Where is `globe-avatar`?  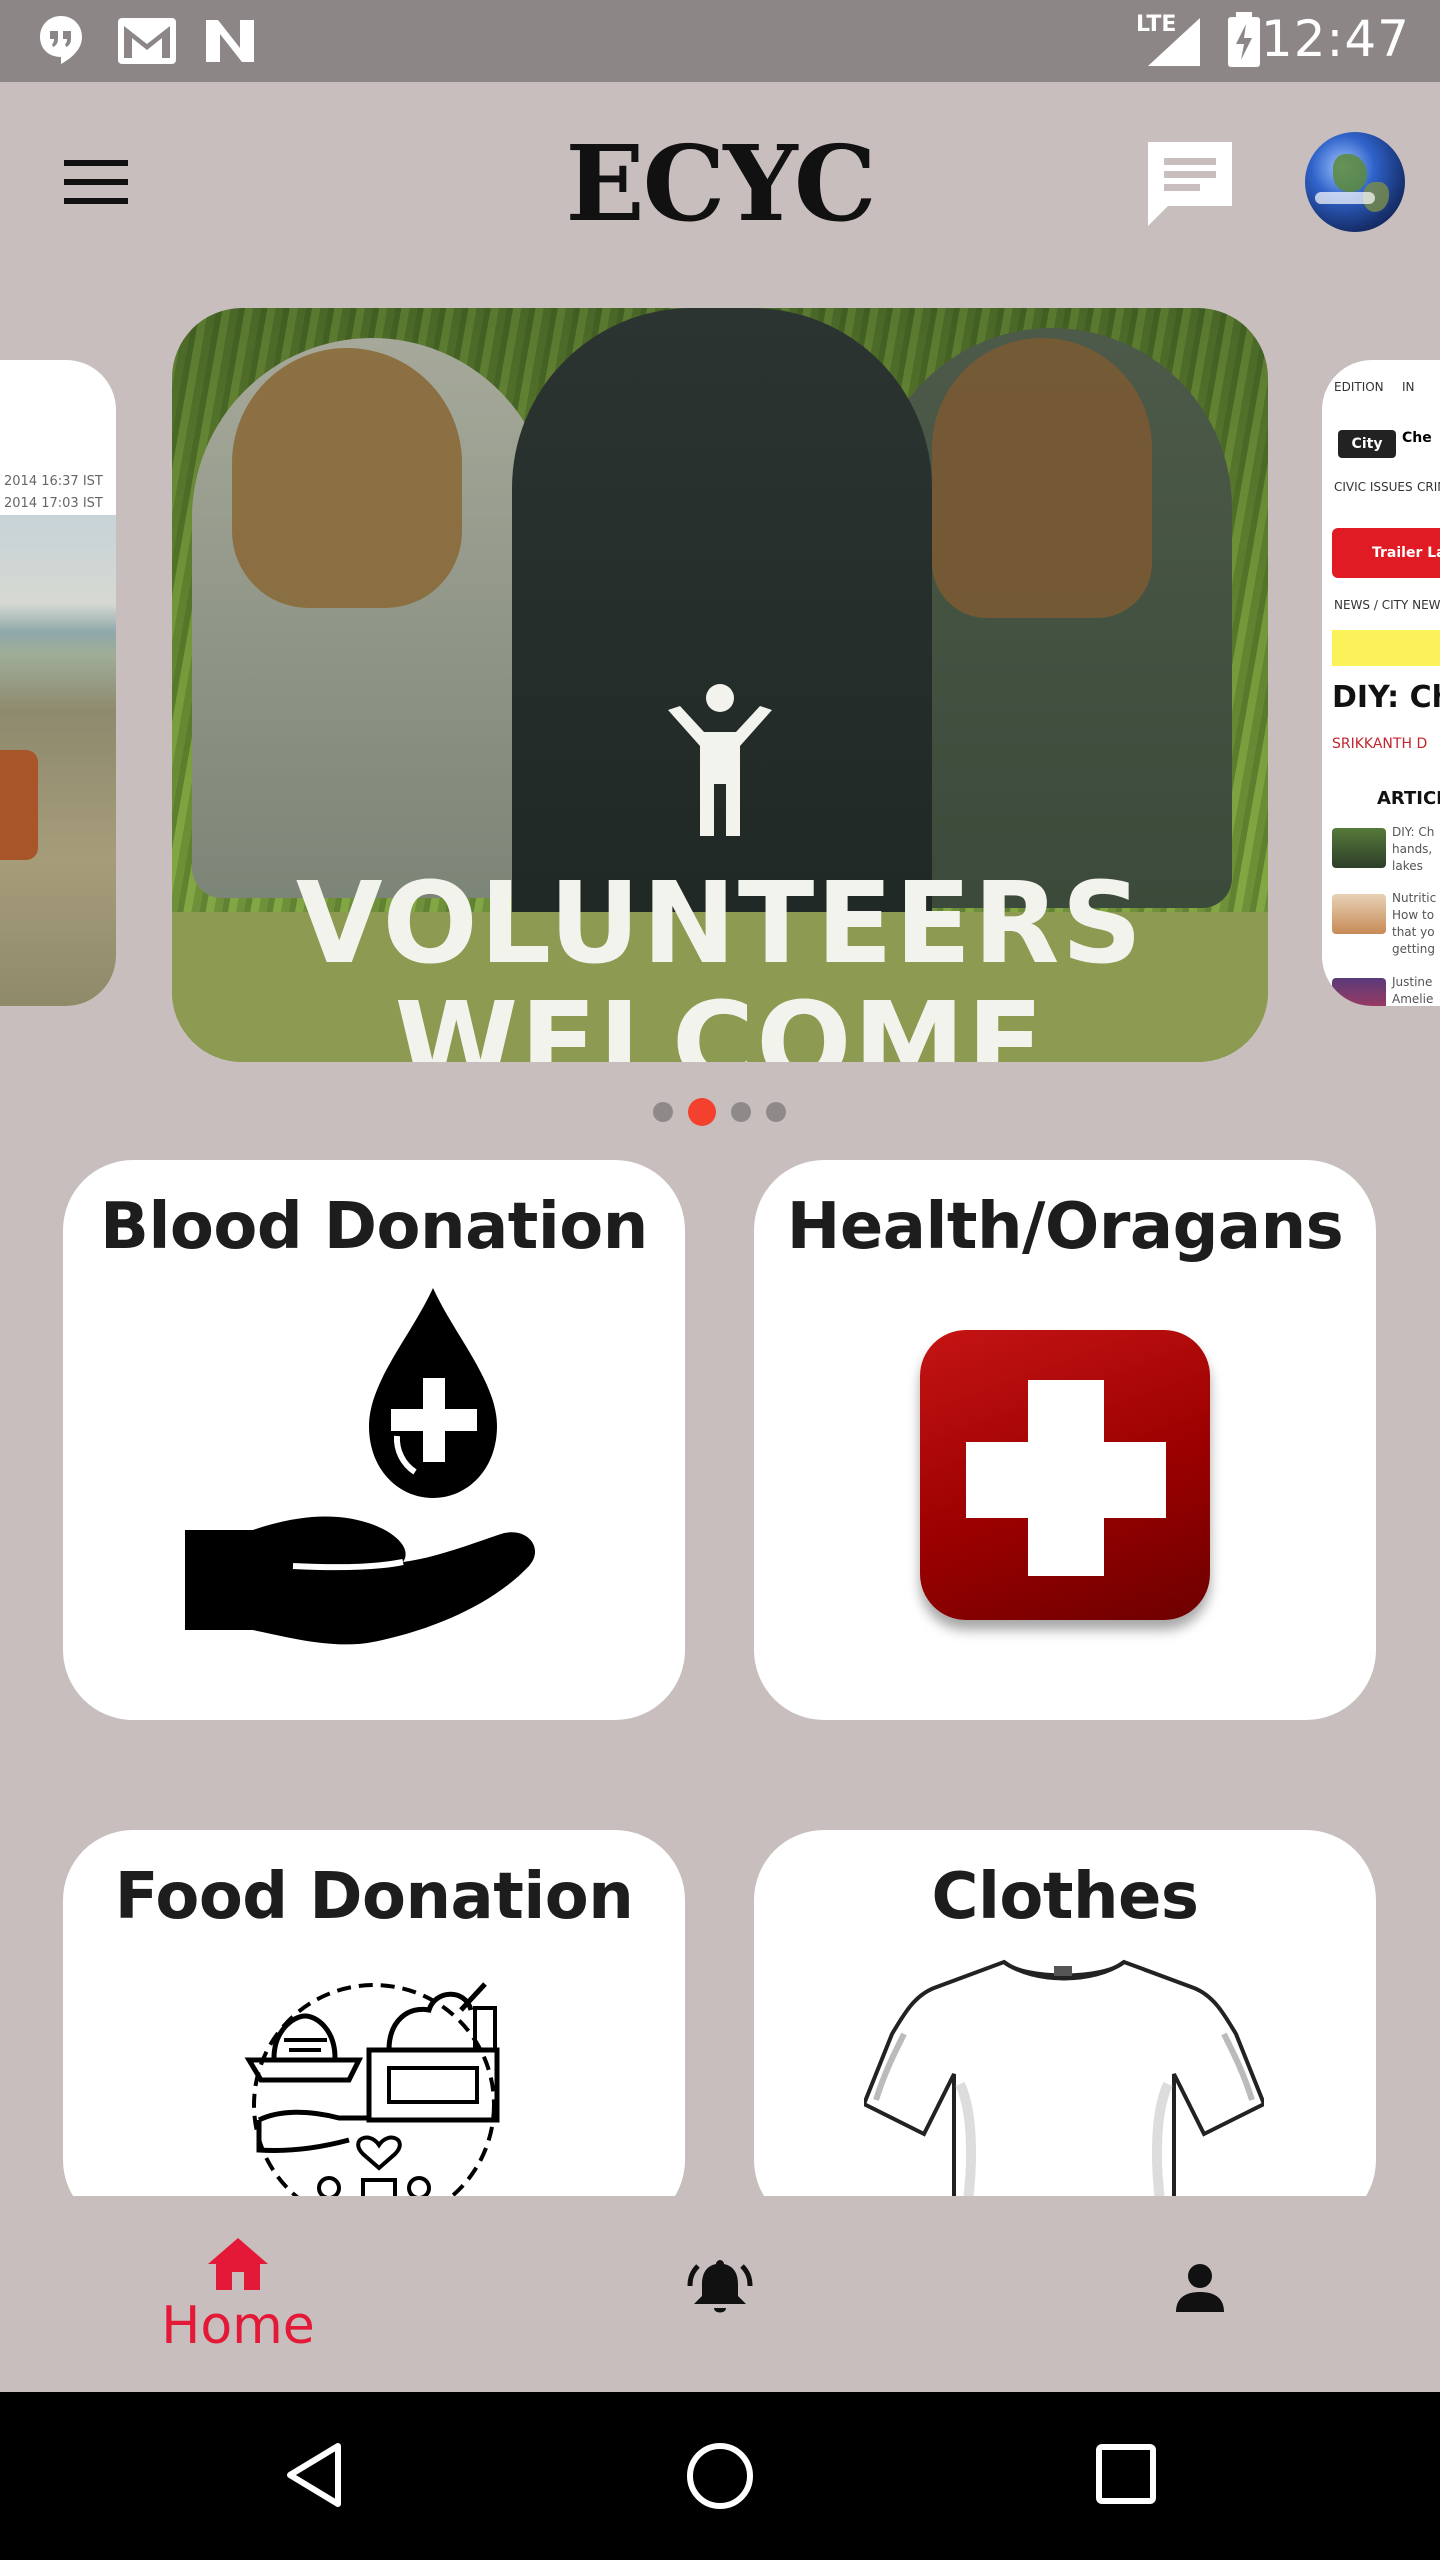 globe-avatar is located at coordinates (1355, 182).